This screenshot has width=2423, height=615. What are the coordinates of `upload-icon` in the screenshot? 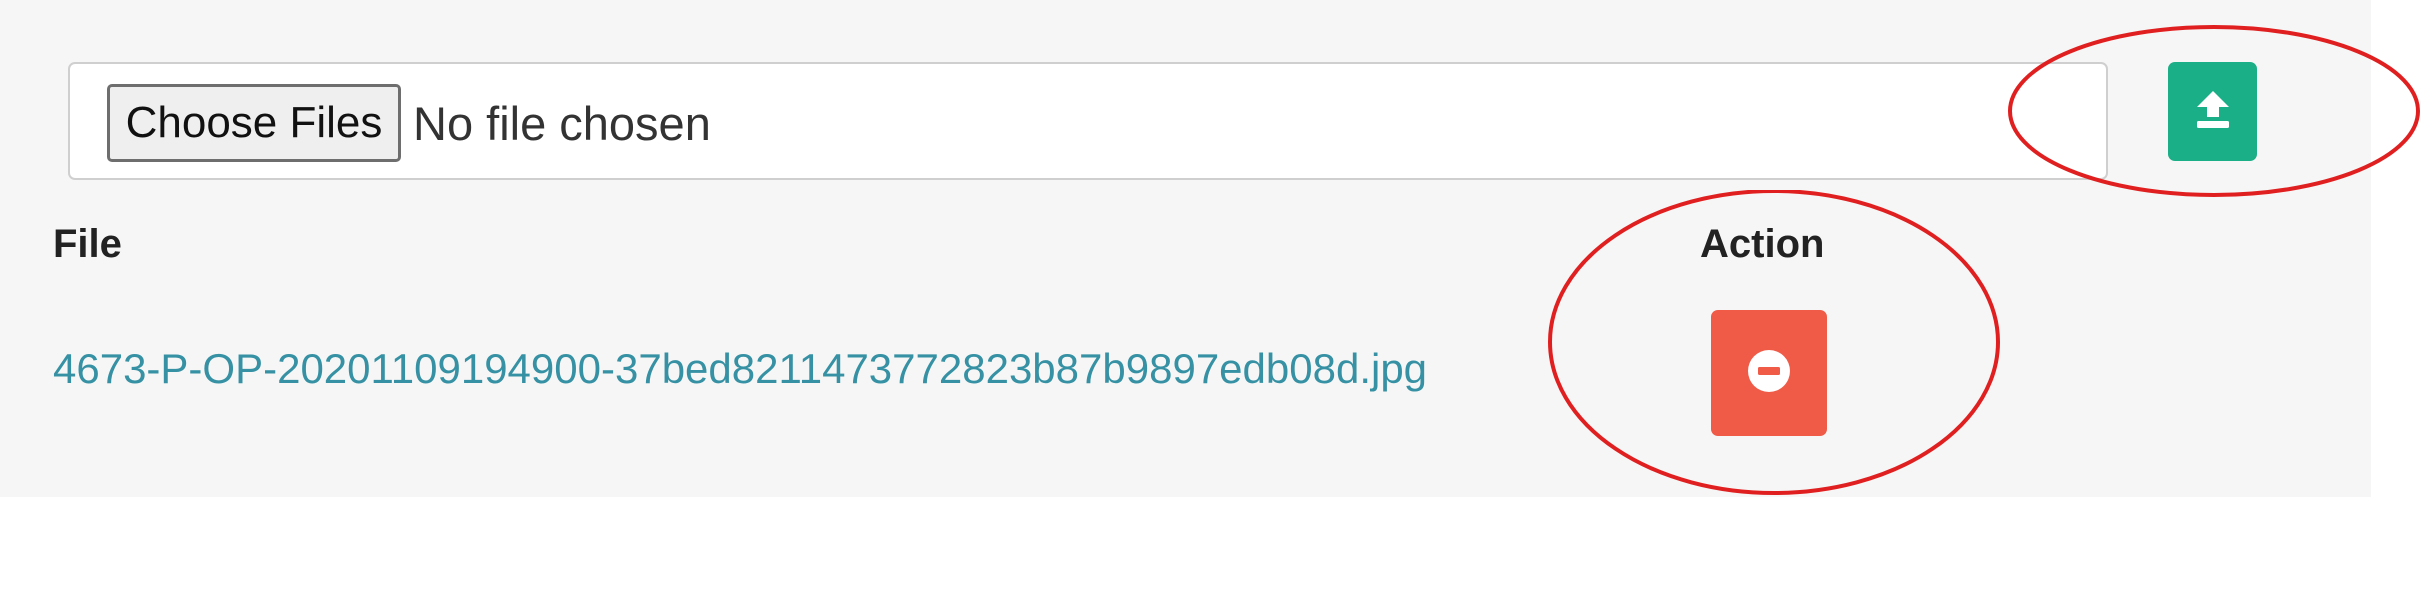 It's located at (2213, 111).